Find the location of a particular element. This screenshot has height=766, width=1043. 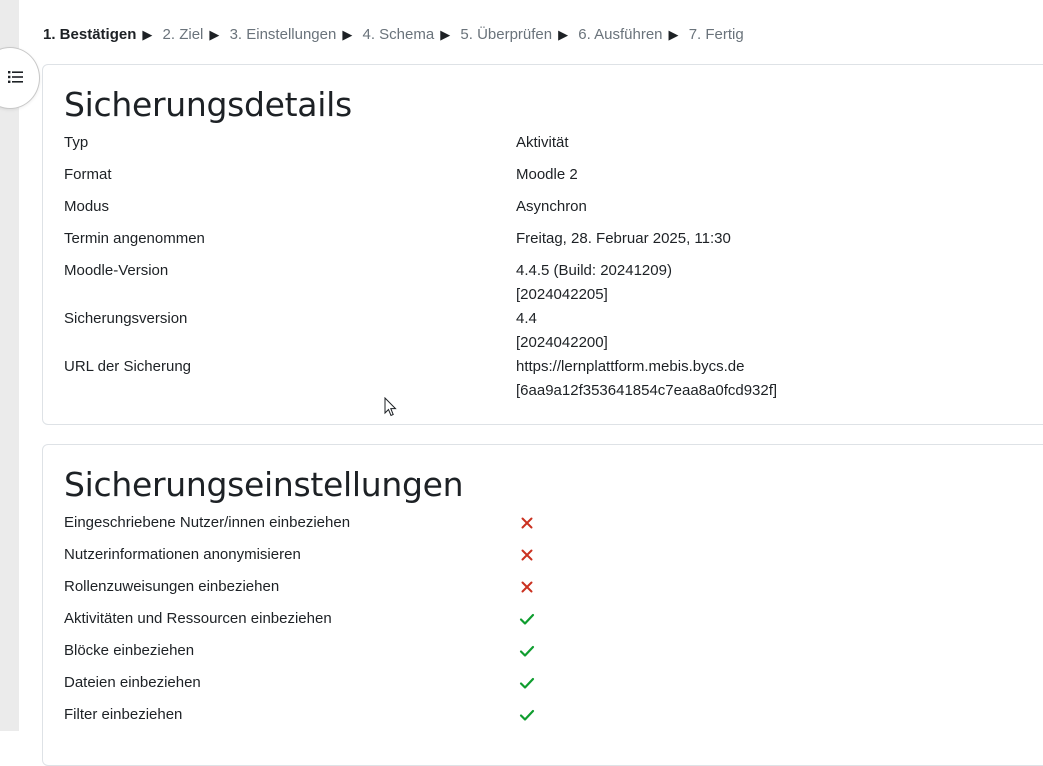

detail-value: Asynchron is located at coordinates (551, 206).